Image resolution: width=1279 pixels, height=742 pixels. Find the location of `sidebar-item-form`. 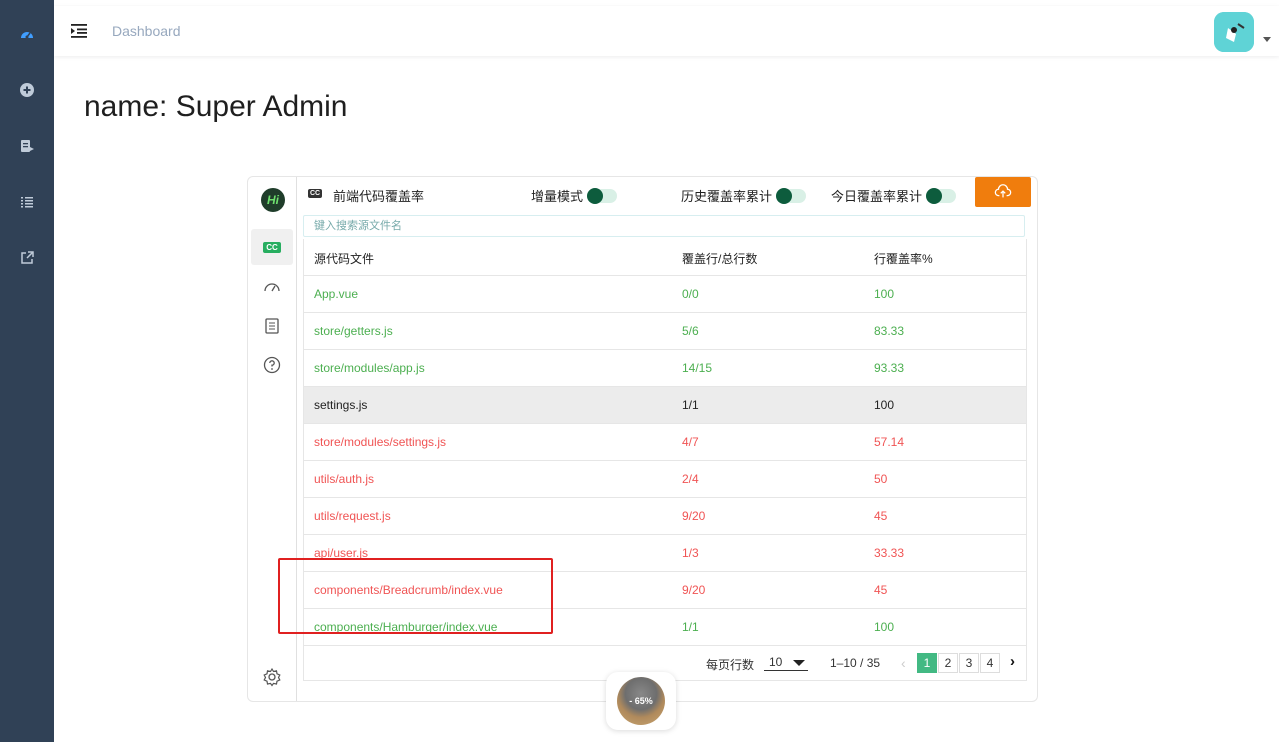

sidebar-item-form is located at coordinates (27, 146).